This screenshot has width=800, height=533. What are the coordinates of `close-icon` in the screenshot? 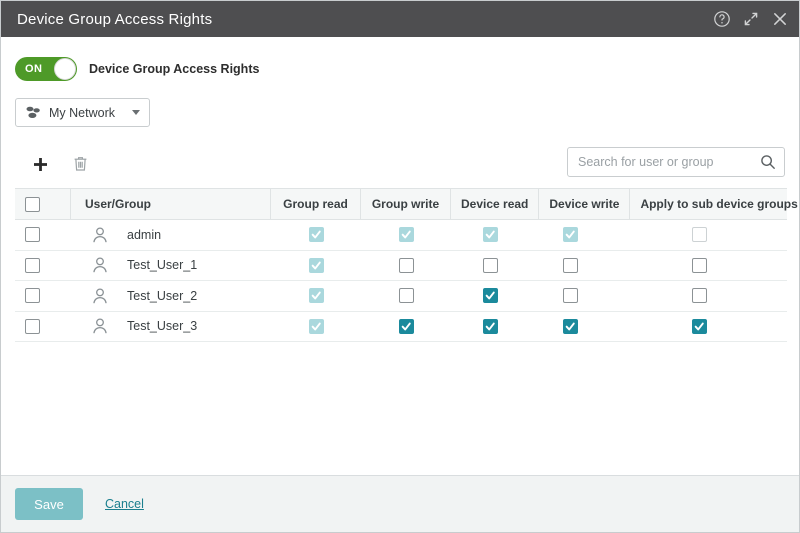 It's located at (780, 19).